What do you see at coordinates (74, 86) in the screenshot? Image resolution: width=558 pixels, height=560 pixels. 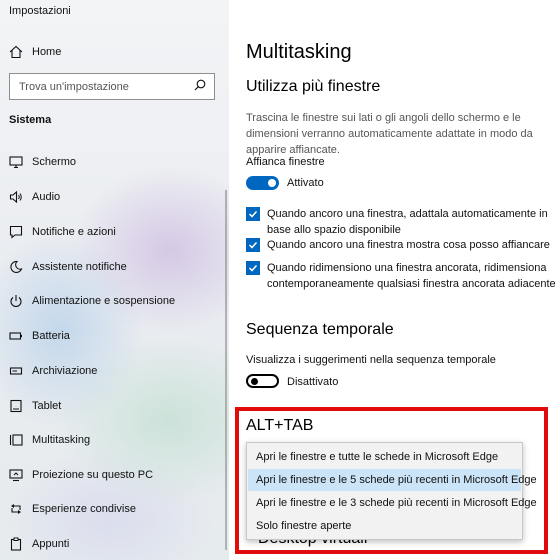 I see `search-placeholder: Trova un'impostazione` at bounding box center [74, 86].